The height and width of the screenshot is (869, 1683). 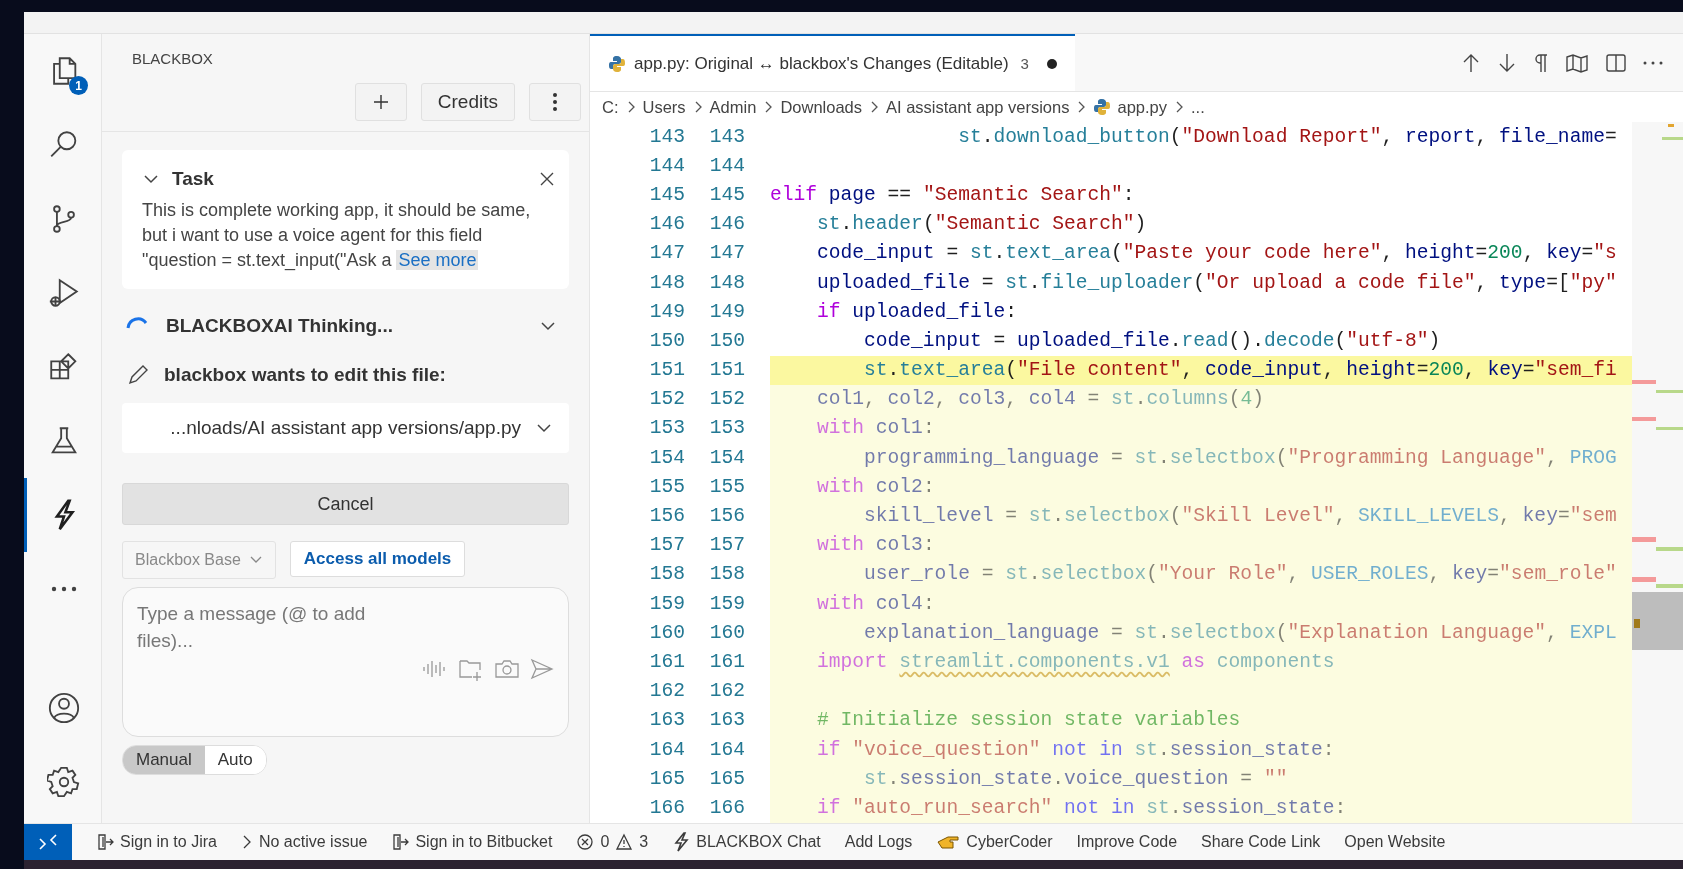 What do you see at coordinates (1028, 720) in the screenshot?
I see `code-line: # Initialize session state variables` at bounding box center [1028, 720].